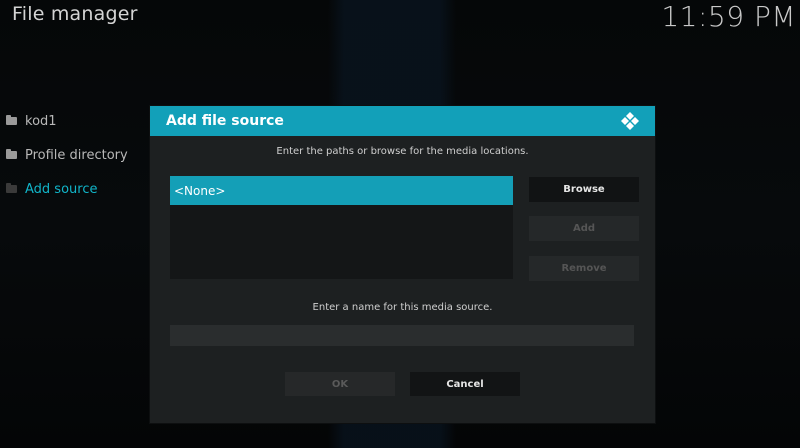 This screenshot has height=448, width=800. Describe the element at coordinates (41, 121) in the screenshot. I see `source-item-label: kod1` at that location.